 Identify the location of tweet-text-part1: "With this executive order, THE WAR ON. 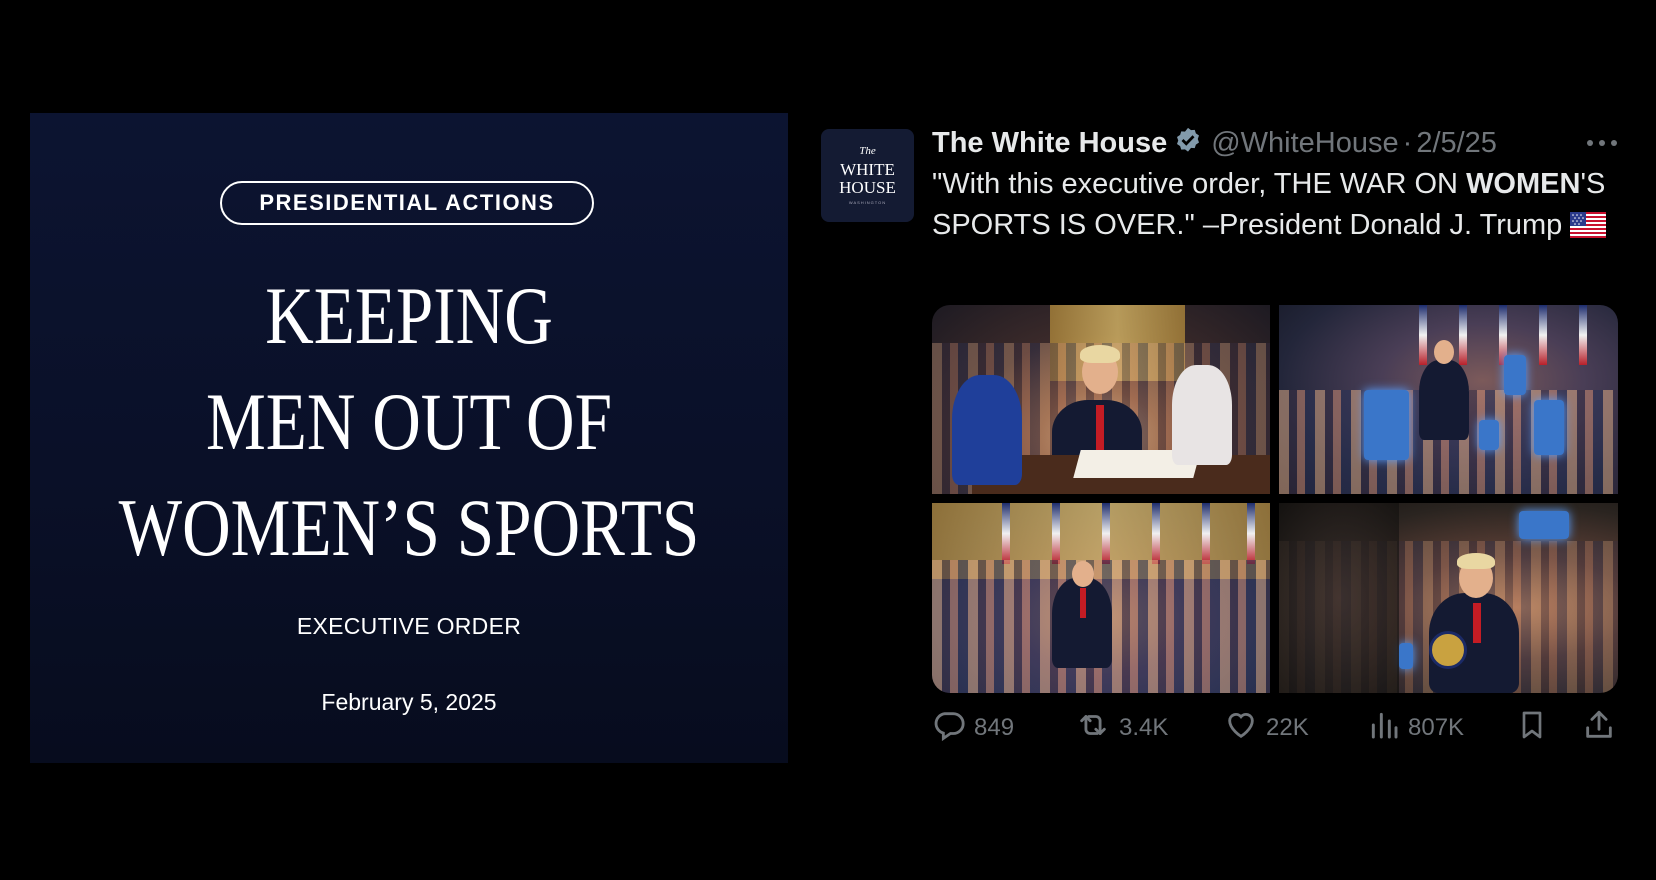
(1199, 184).